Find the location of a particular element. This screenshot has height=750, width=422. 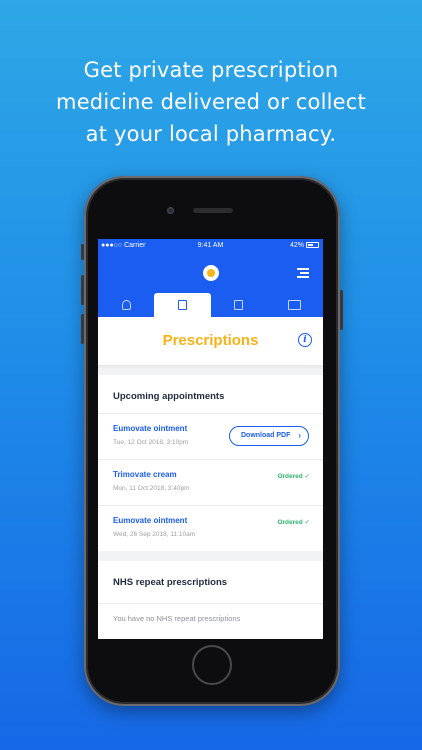

tab-doctor is located at coordinates (126, 305).